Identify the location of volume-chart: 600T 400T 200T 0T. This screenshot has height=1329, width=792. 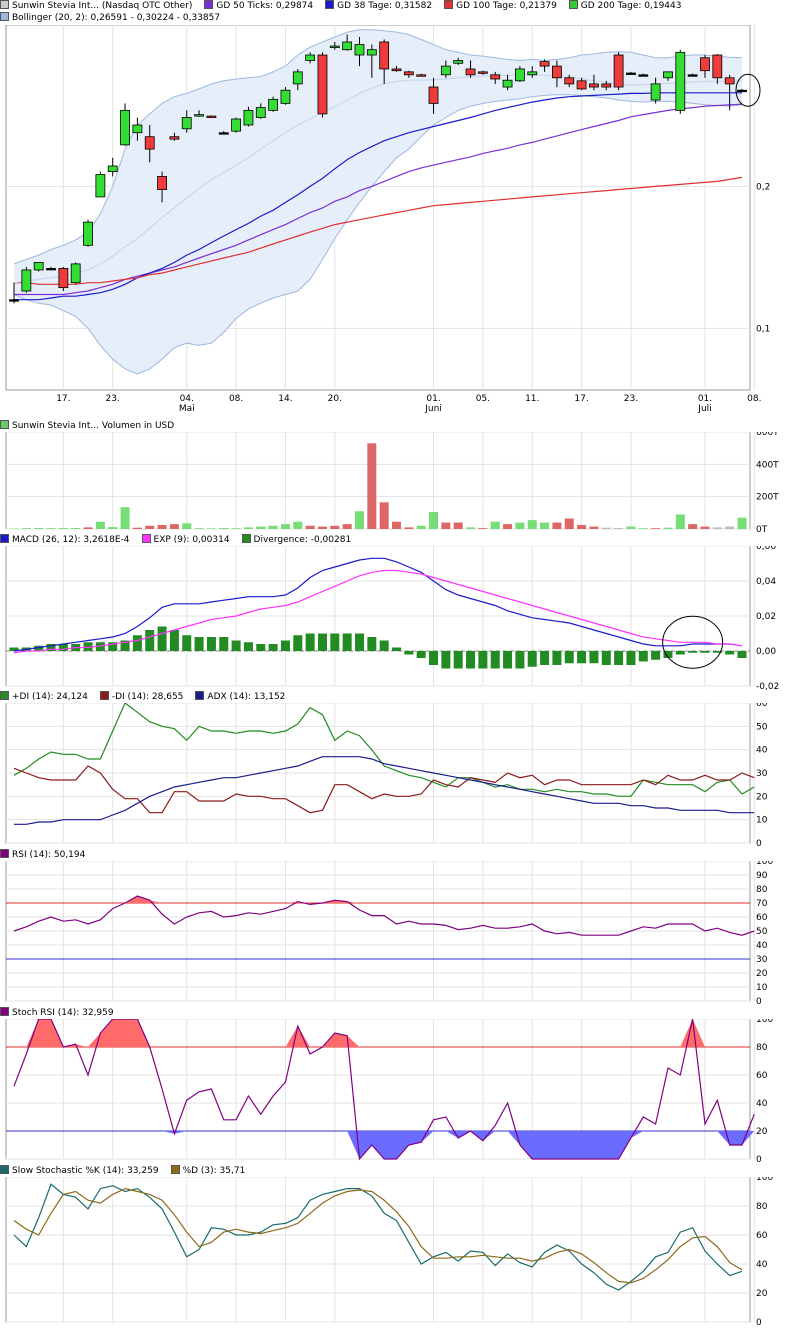
(392, 482).